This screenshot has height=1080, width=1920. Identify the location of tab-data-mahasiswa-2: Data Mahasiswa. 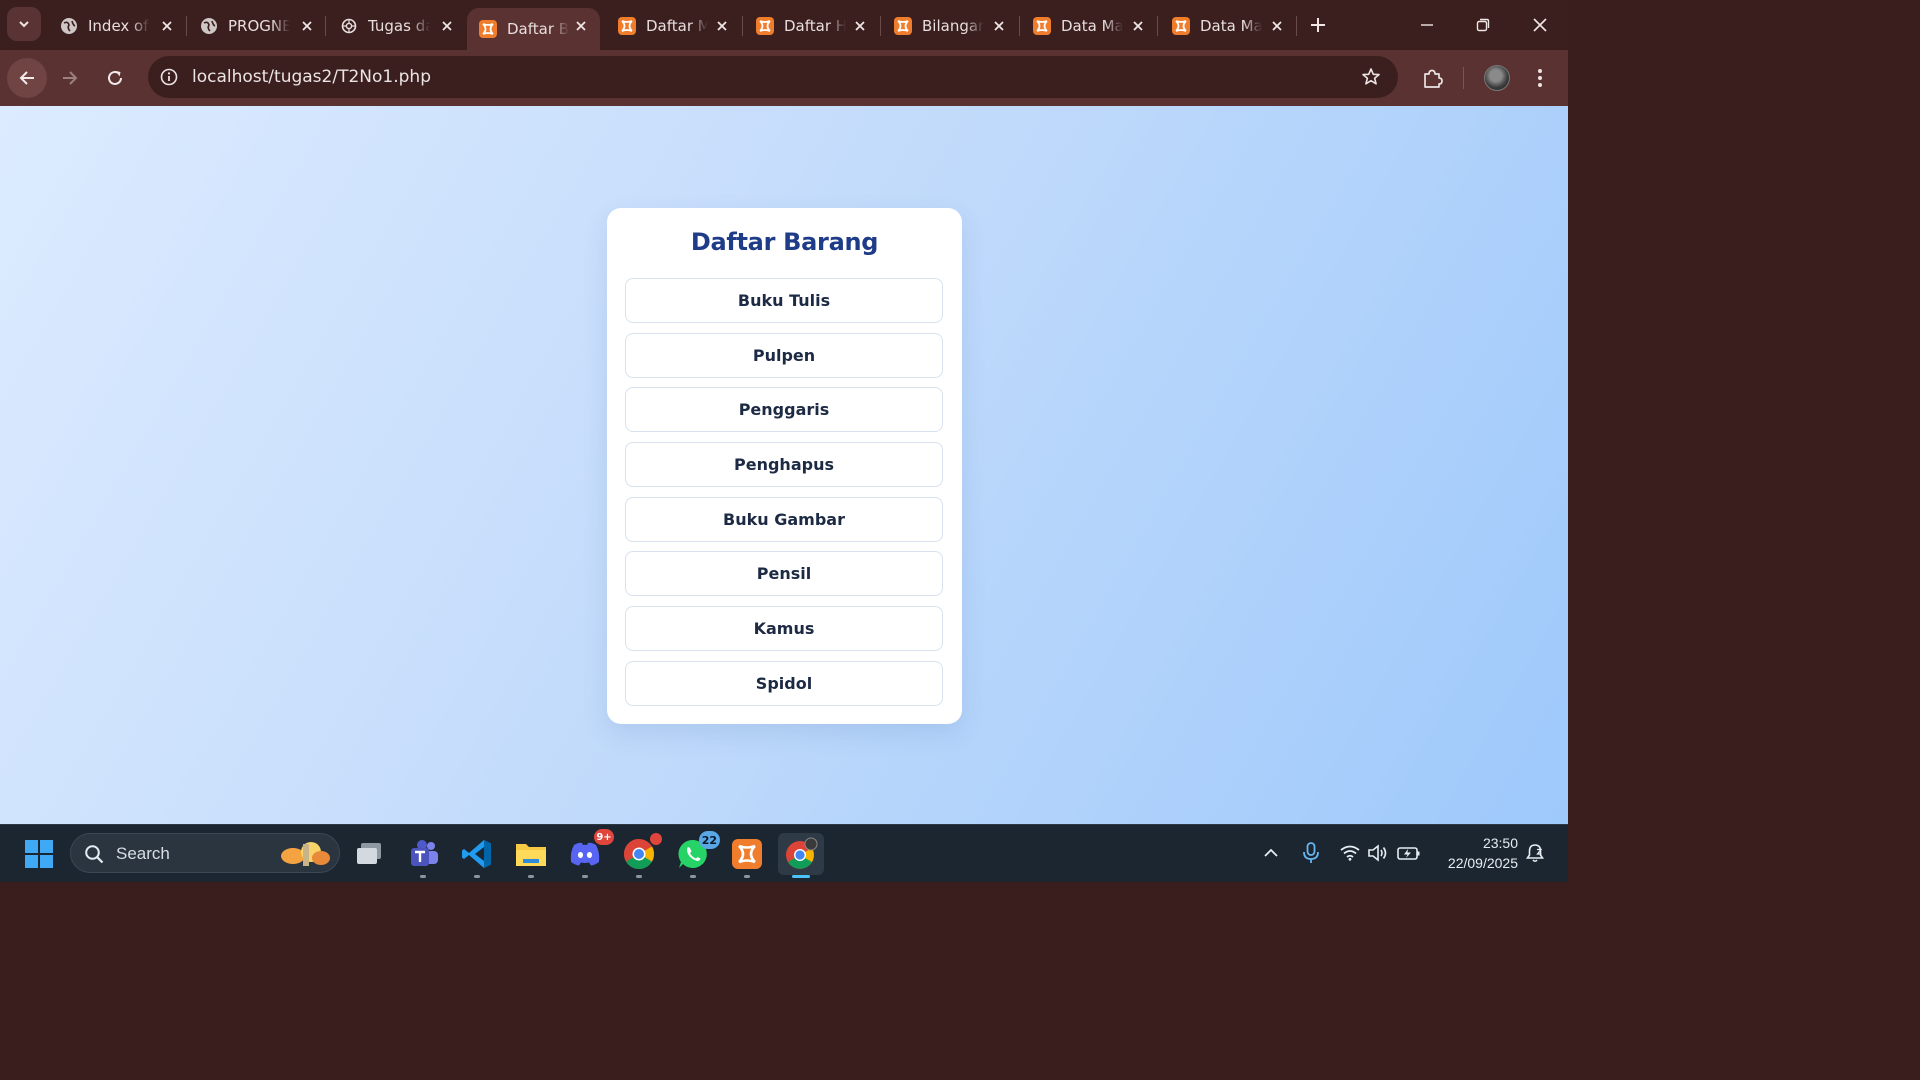
(1228, 26).